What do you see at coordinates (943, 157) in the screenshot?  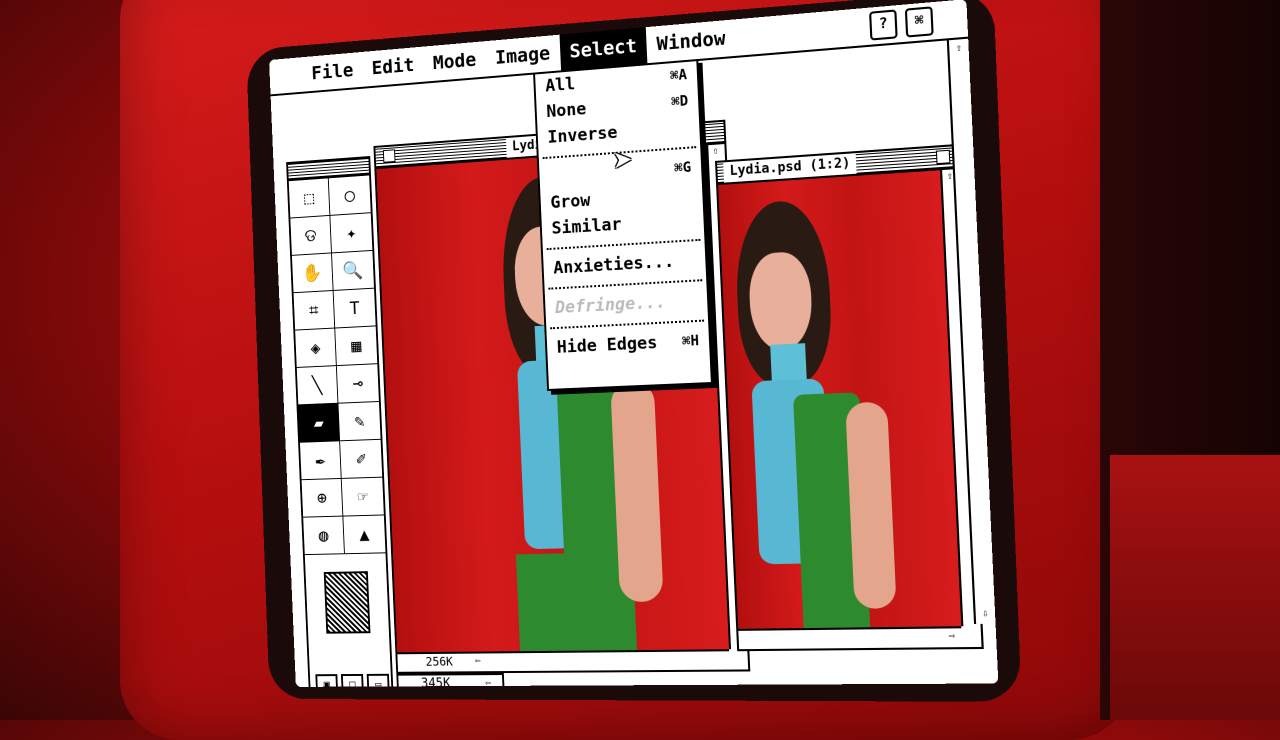 I see `zoom-box-icon` at bounding box center [943, 157].